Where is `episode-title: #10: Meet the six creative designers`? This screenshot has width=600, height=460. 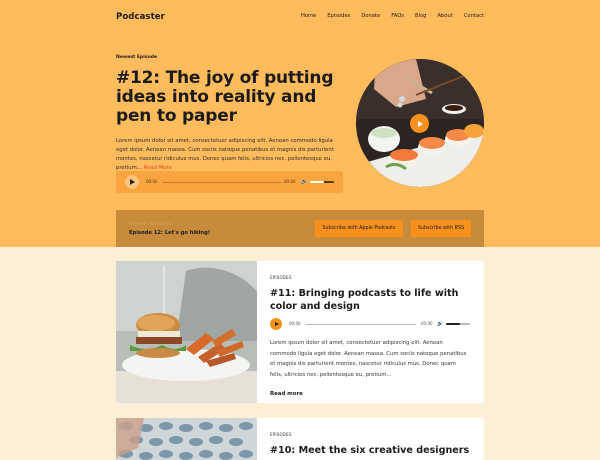
episode-title: #10: Meet the six creative designers is located at coordinates (370, 450).